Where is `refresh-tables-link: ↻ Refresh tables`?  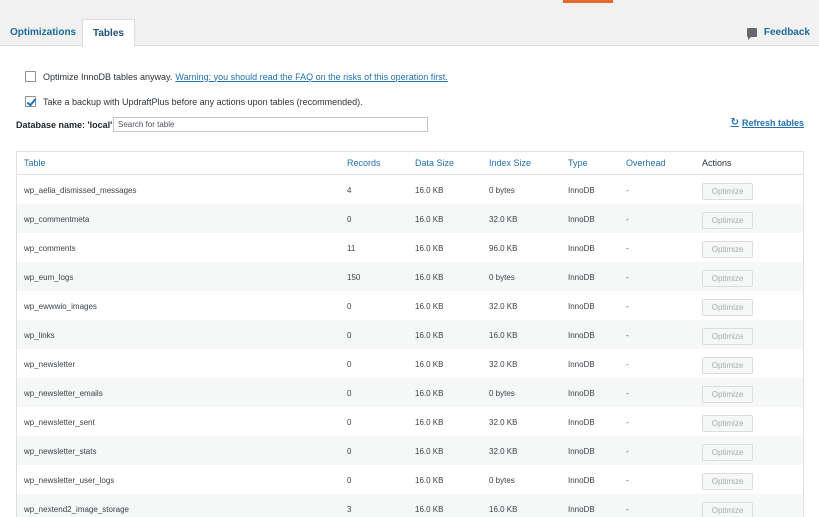
refresh-tables-link: ↻ Refresh tables is located at coordinates (767, 122).